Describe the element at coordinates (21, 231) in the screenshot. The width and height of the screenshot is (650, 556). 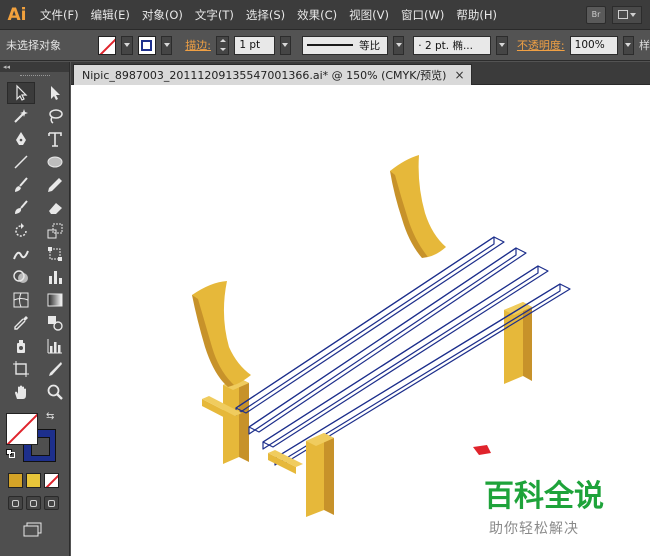
I see `rotate-tool` at that location.